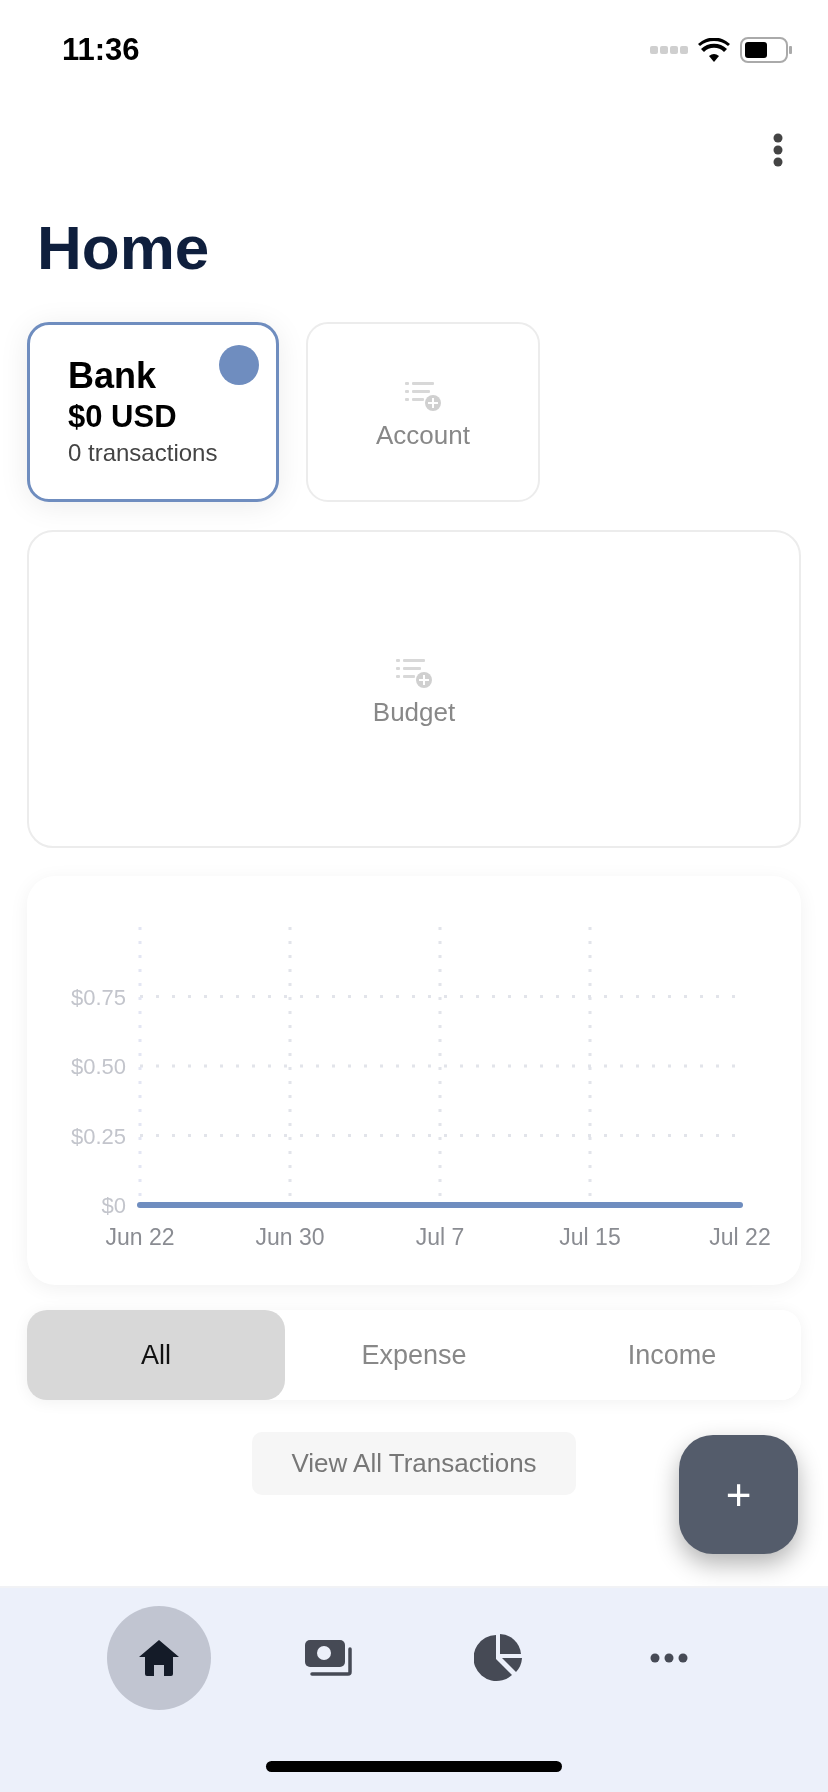 The height and width of the screenshot is (1792, 828). I want to click on pie-chart-icon, so click(499, 1658).